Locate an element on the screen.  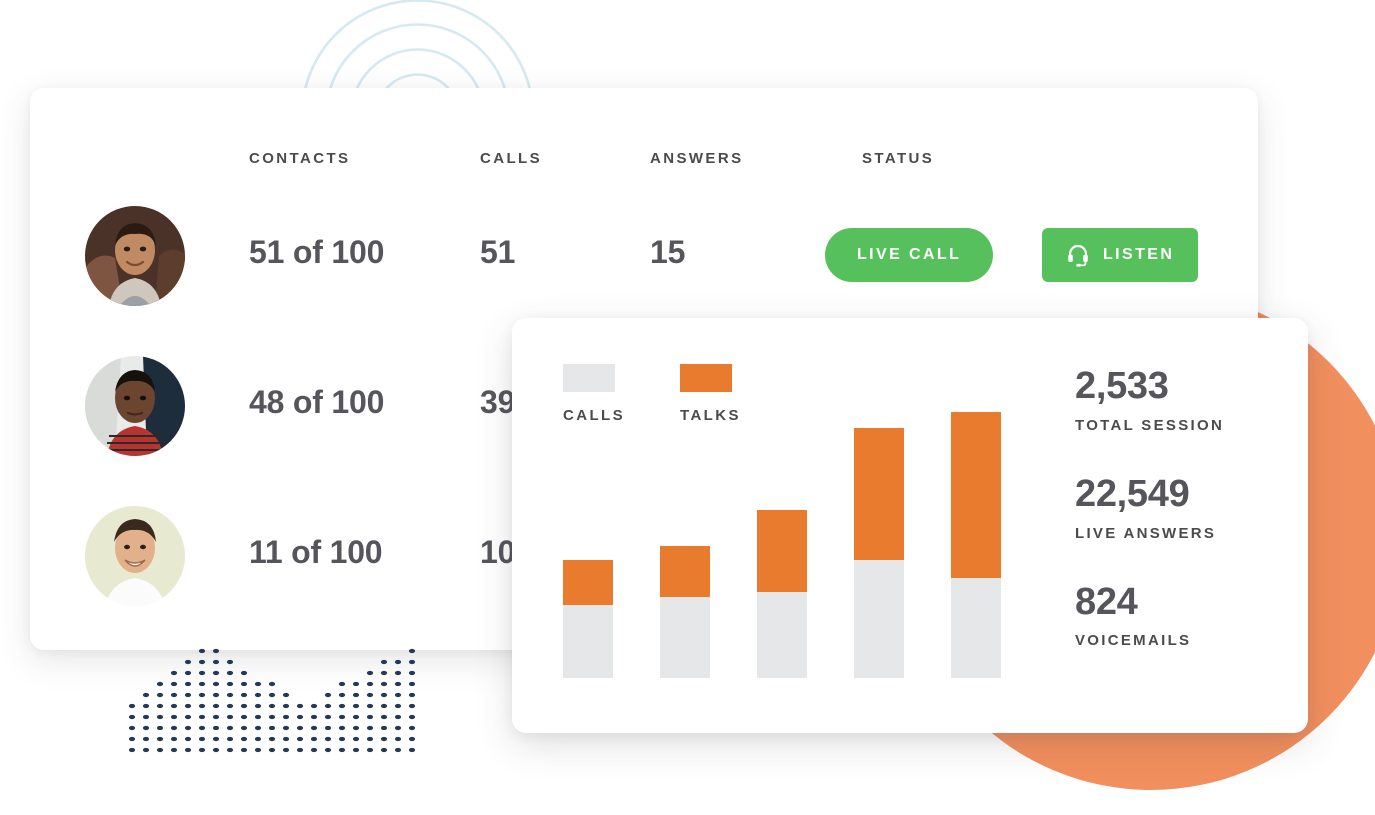
stat-label: LIVE ANSWERS is located at coordinates (1146, 533).